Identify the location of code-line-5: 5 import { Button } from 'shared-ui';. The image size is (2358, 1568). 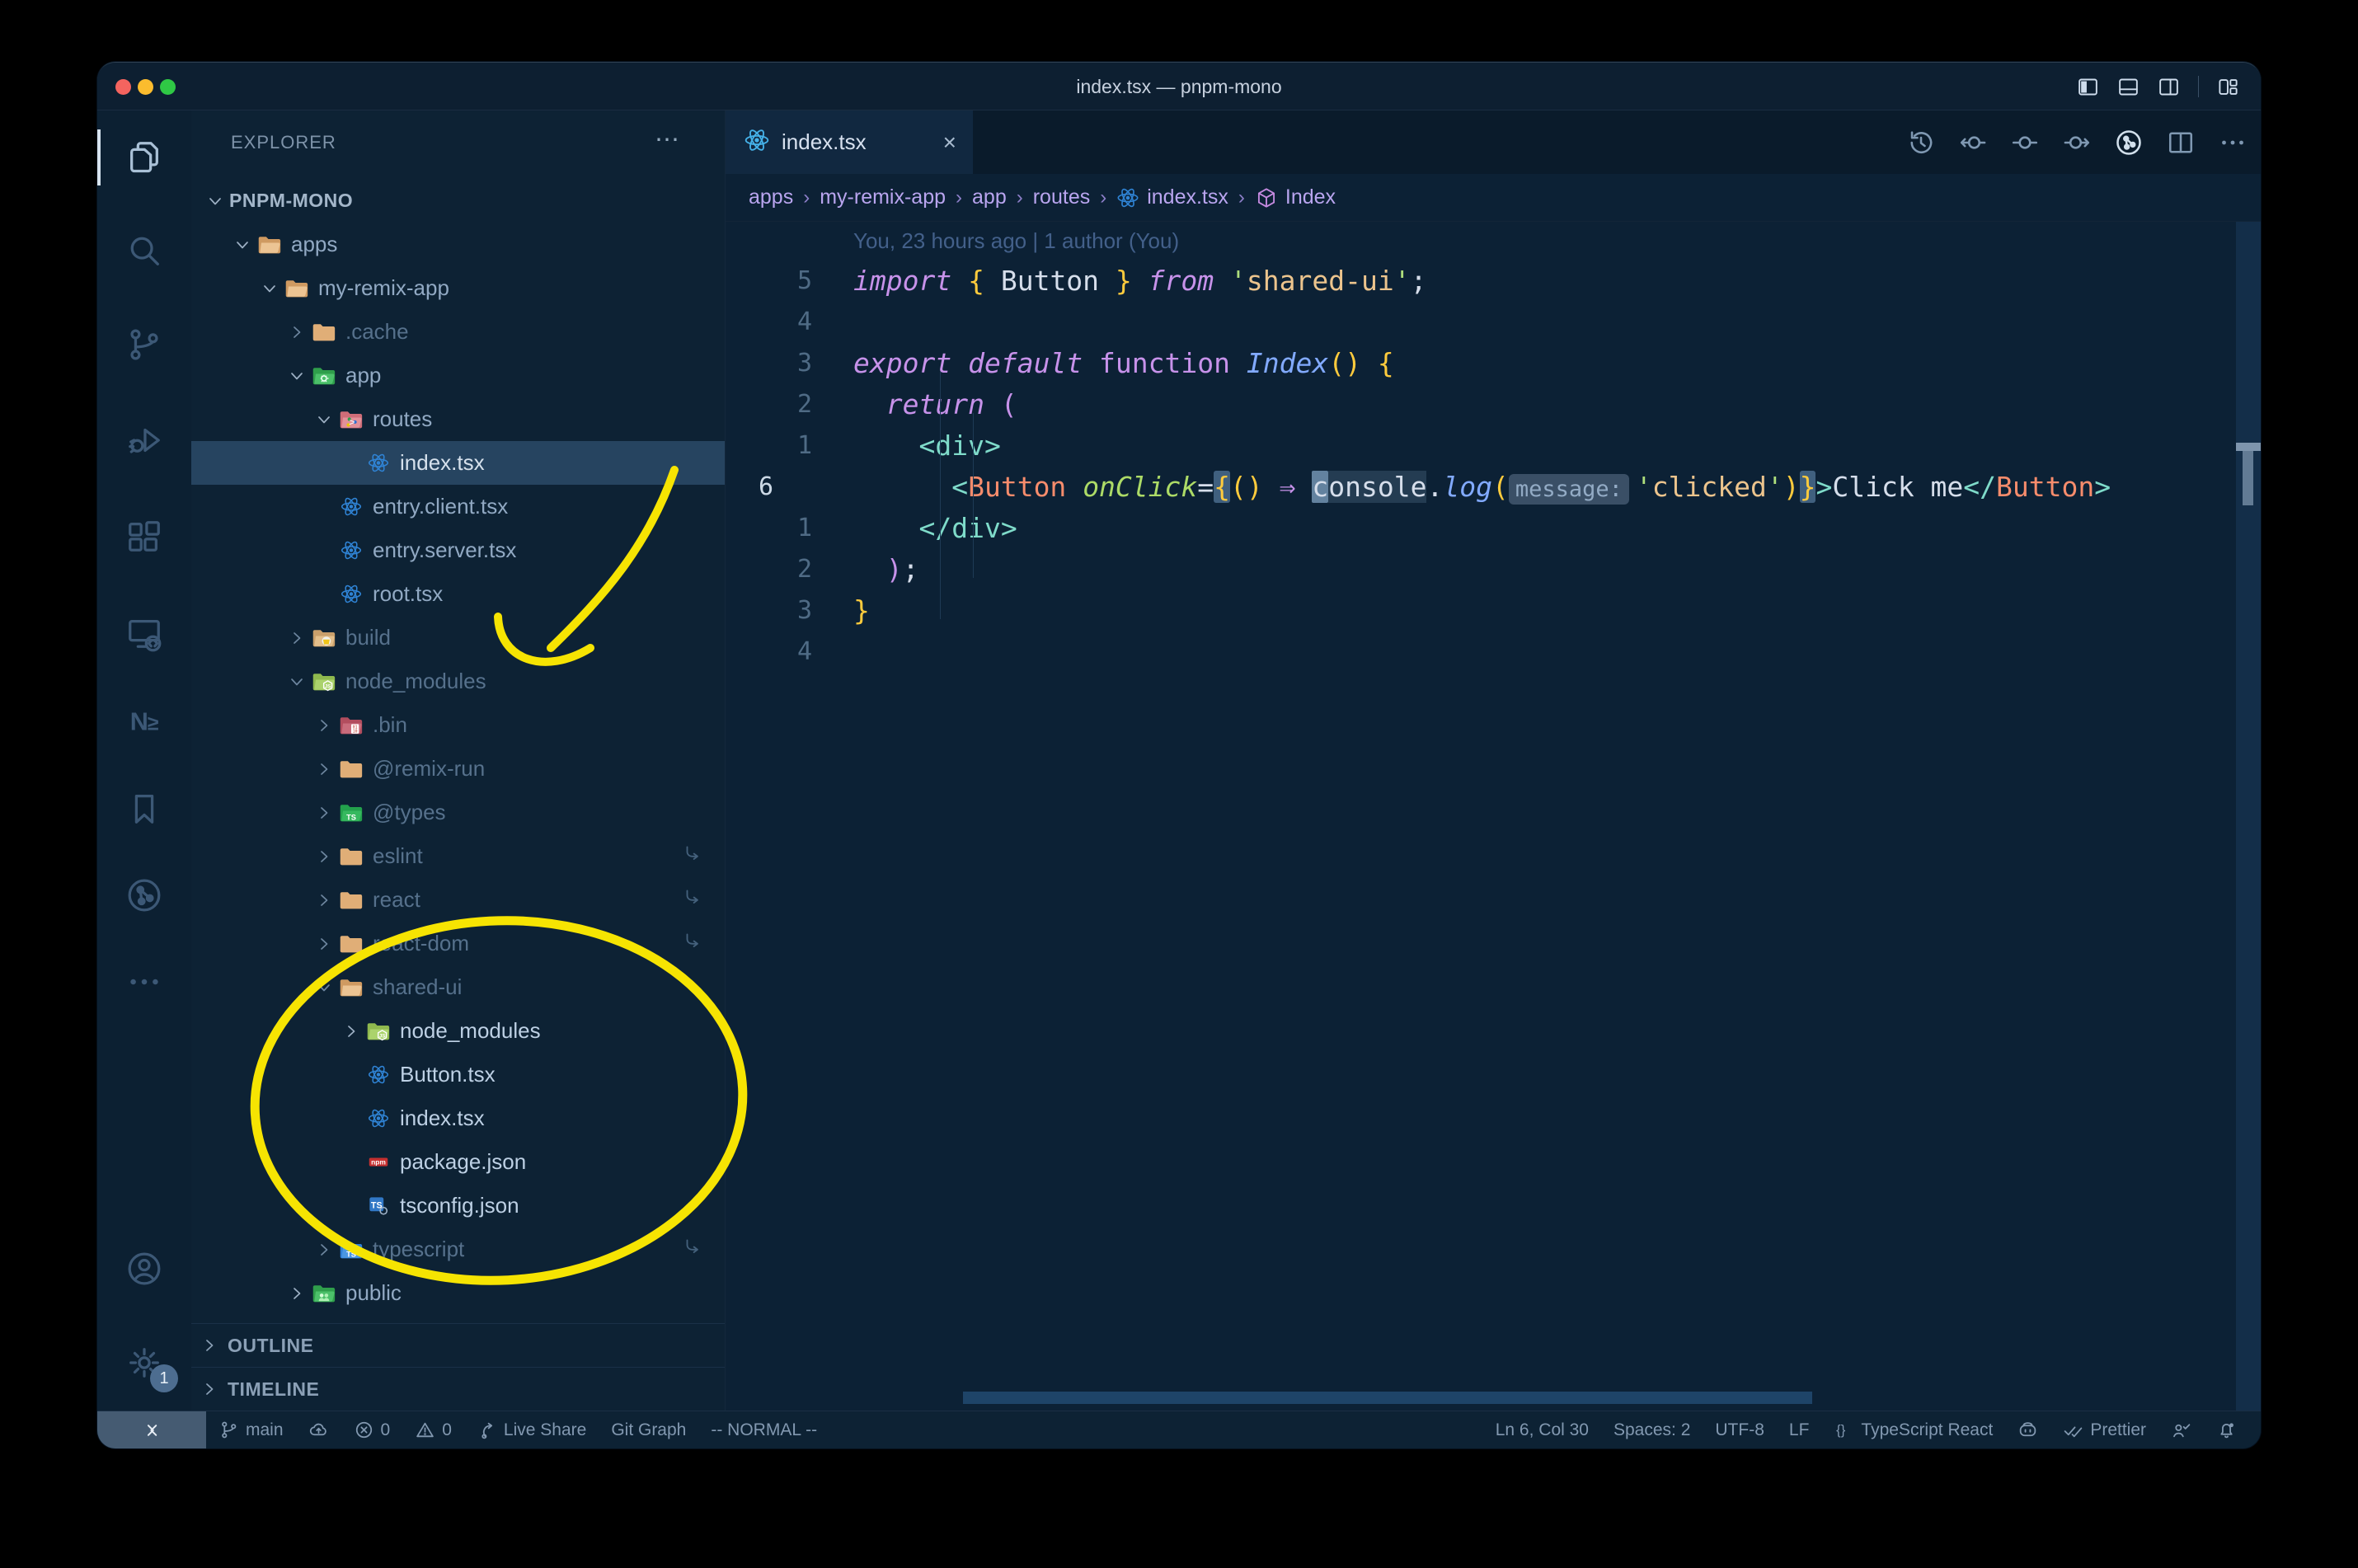
(1481, 281).